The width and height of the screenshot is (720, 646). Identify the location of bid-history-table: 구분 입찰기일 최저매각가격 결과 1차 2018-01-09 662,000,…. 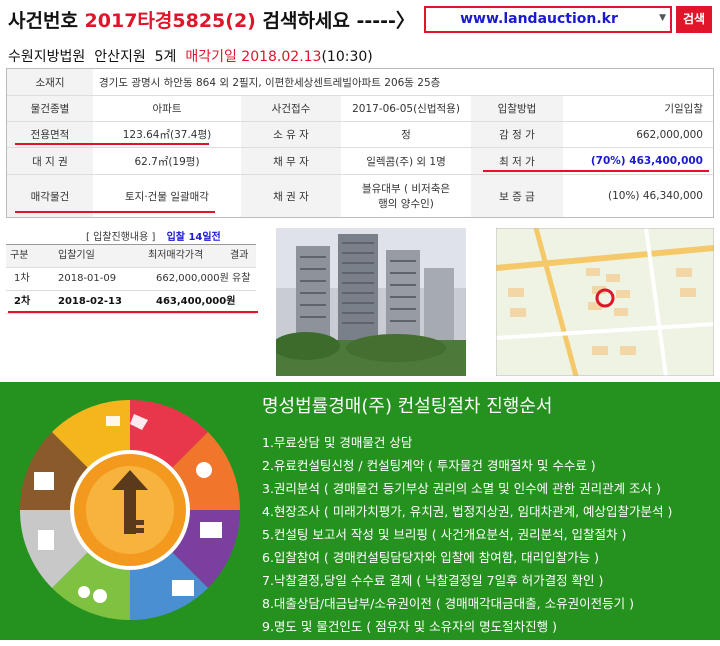
(132, 279).